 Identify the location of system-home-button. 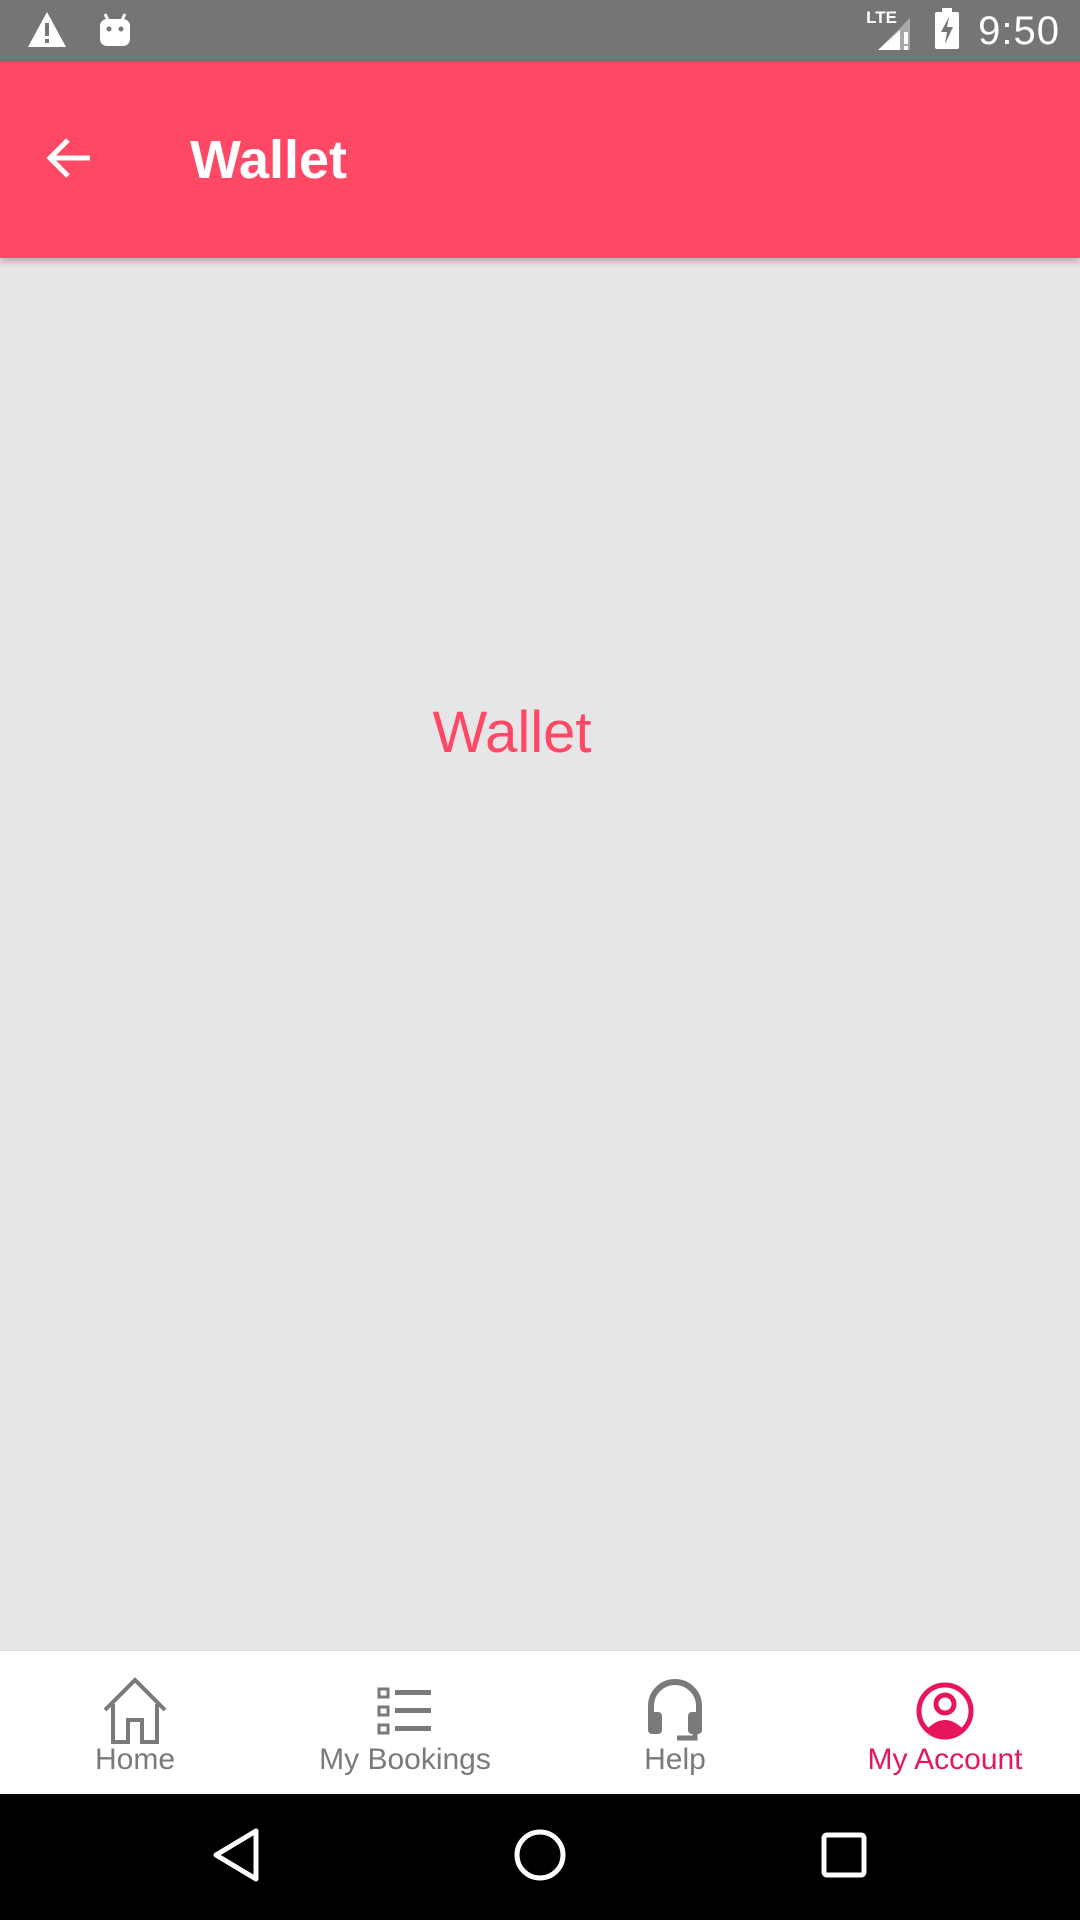
(540, 1857).